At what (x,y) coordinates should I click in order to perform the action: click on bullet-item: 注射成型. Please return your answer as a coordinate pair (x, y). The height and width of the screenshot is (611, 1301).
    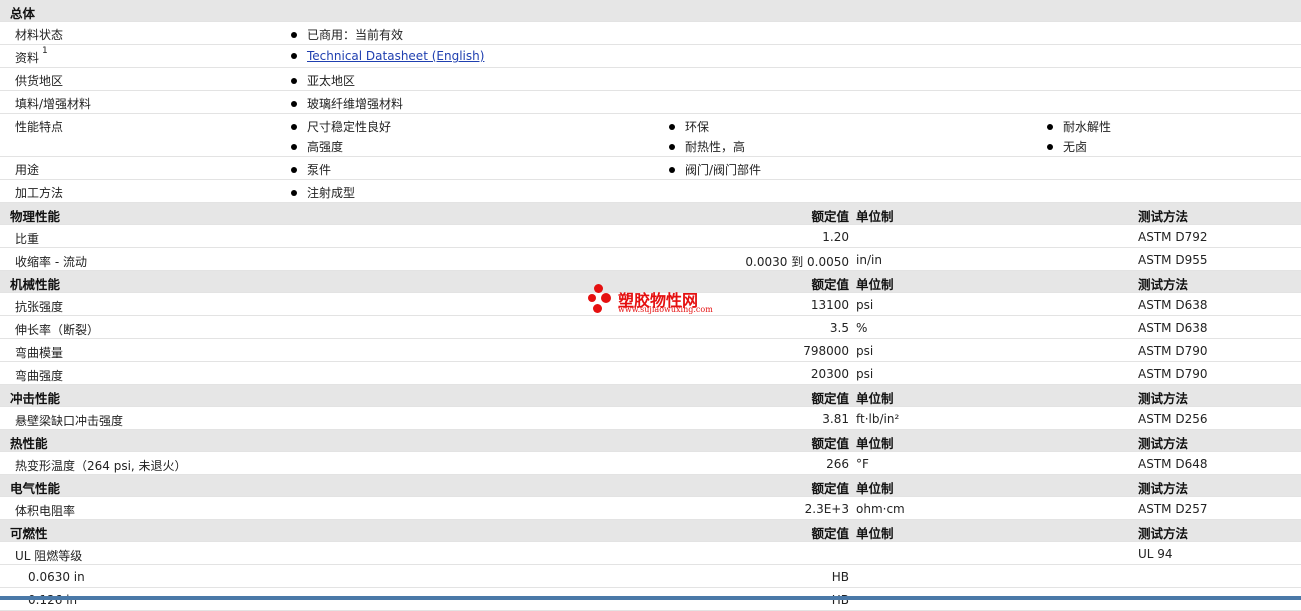
    Looking at the image, I should click on (323, 192).